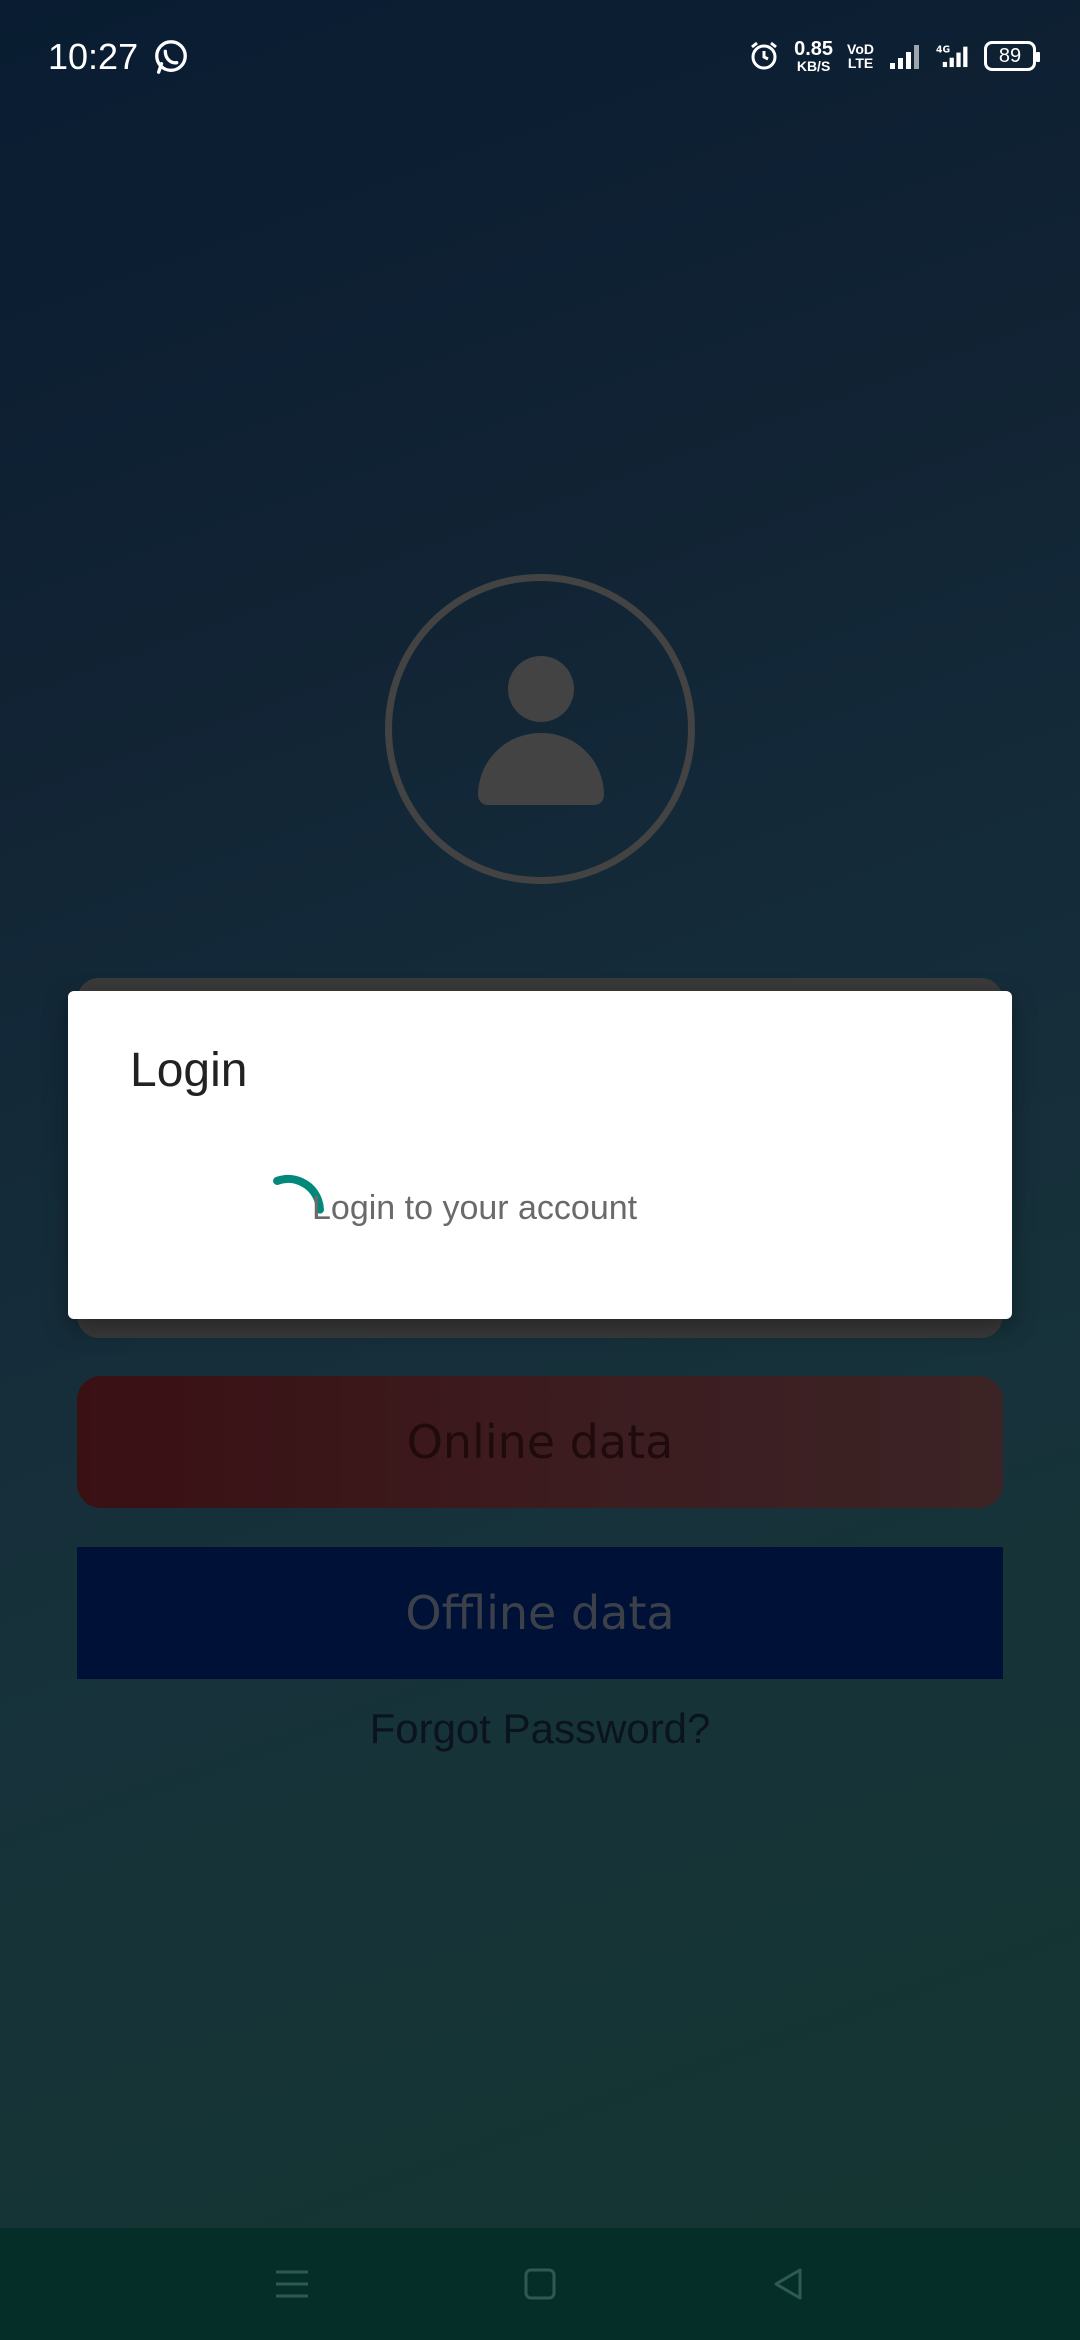 This screenshot has width=1080, height=2340. Describe the element at coordinates (764, 55) in the screenshot. I see `alarm-icon` at that location.